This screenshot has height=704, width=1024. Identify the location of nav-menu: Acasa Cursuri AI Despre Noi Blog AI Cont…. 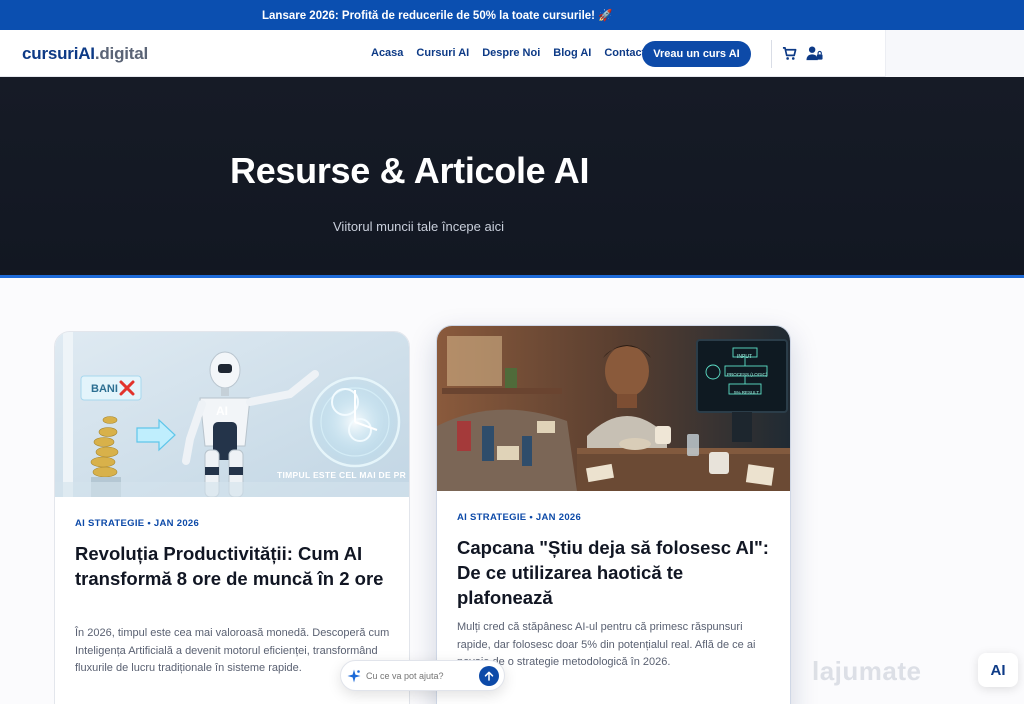
(508, 53).